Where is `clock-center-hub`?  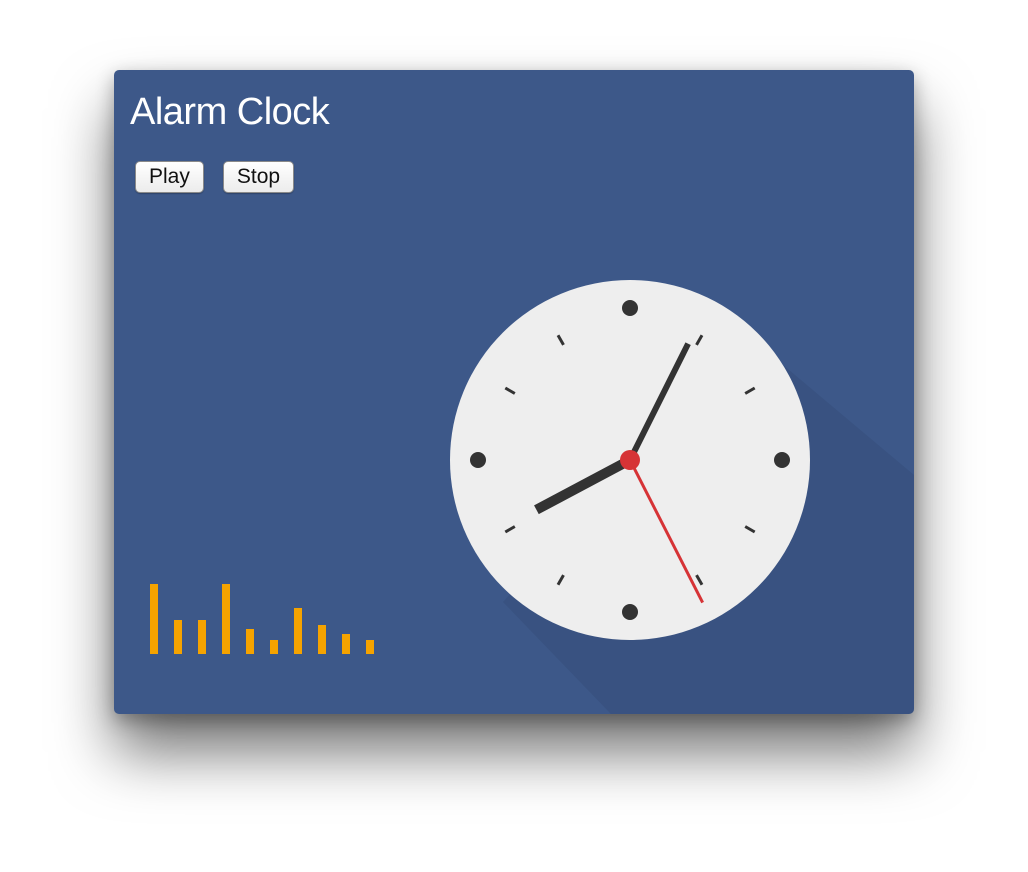 clock-center-hub is located at coordinates (630, 460).